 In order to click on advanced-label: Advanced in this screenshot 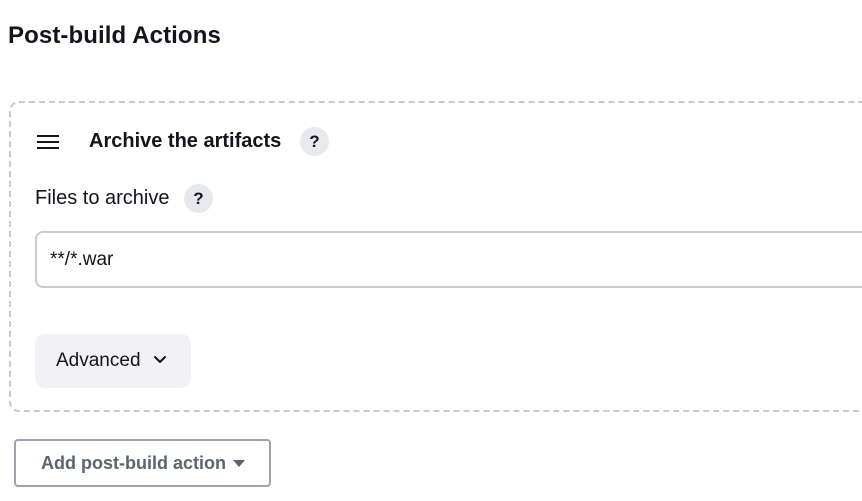, I will do `click(98, 360)`.